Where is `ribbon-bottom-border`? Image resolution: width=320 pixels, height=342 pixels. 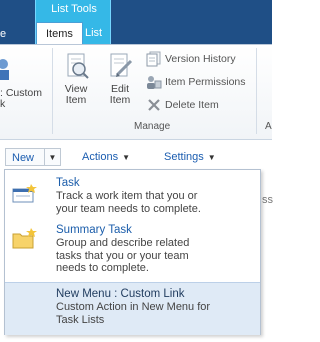
ribbon-bottom-border is located at coordinates (136, 139).